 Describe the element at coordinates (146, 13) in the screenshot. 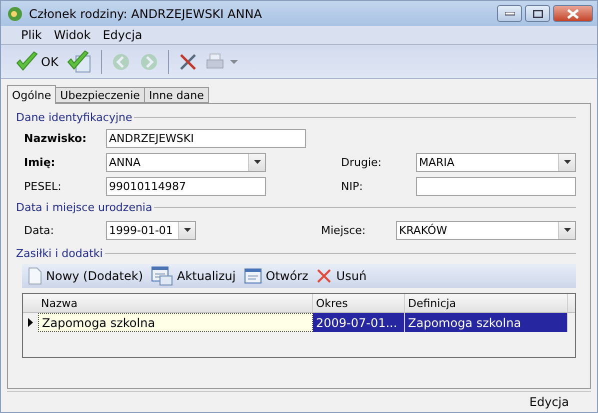

I see `window-title: Członek rodziny: ANDRZEJEWSKI ANNA` at that location.